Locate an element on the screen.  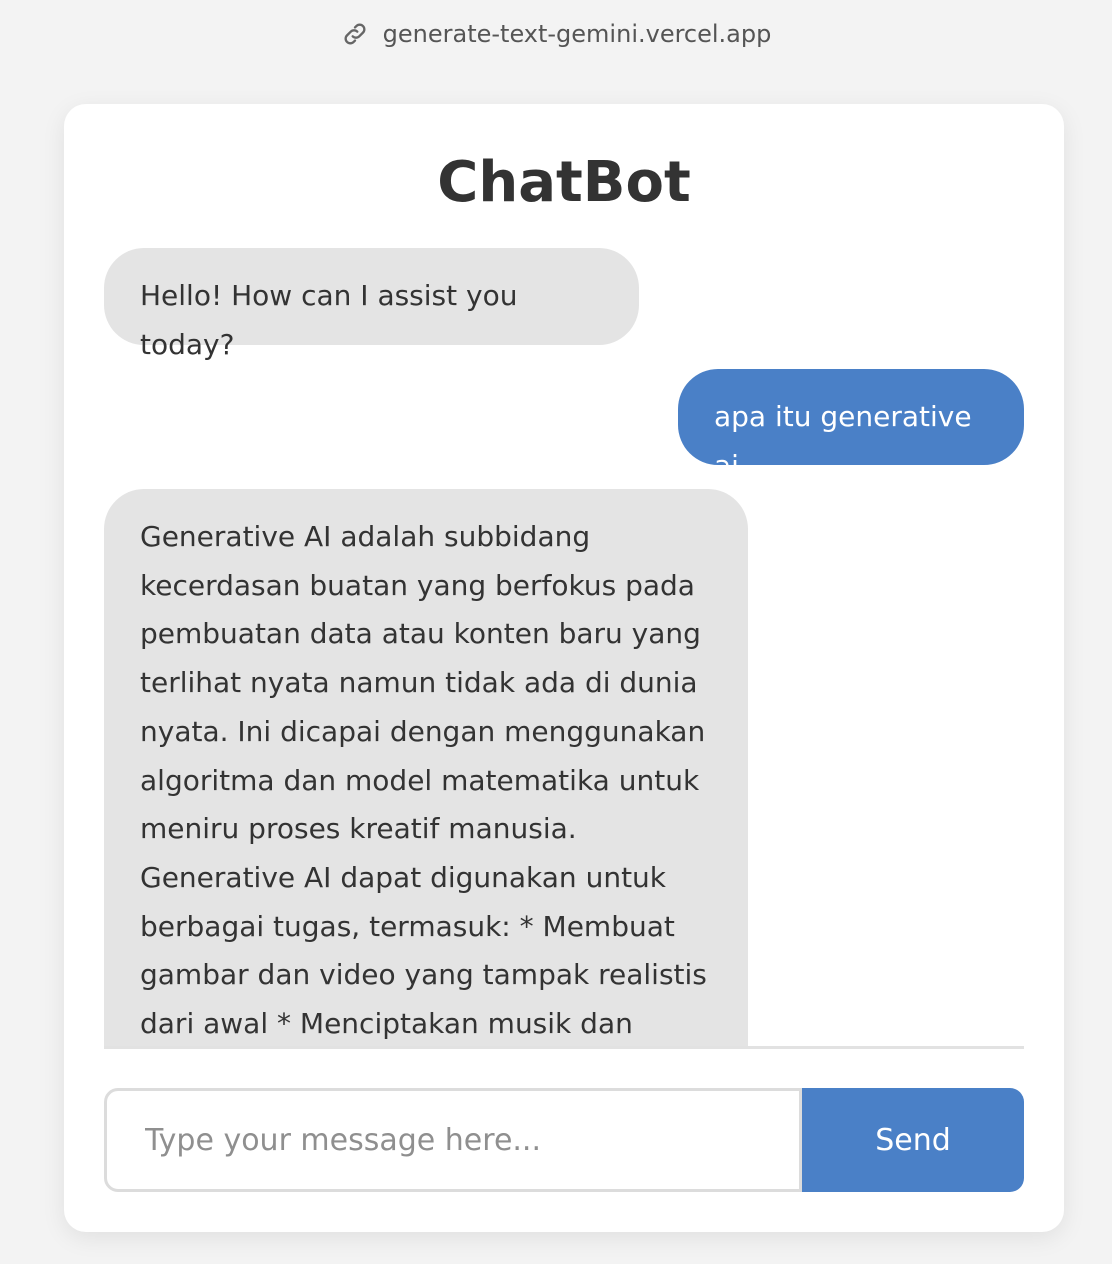
user-message: apa itu generative ai is located at coordinates (851, 425).